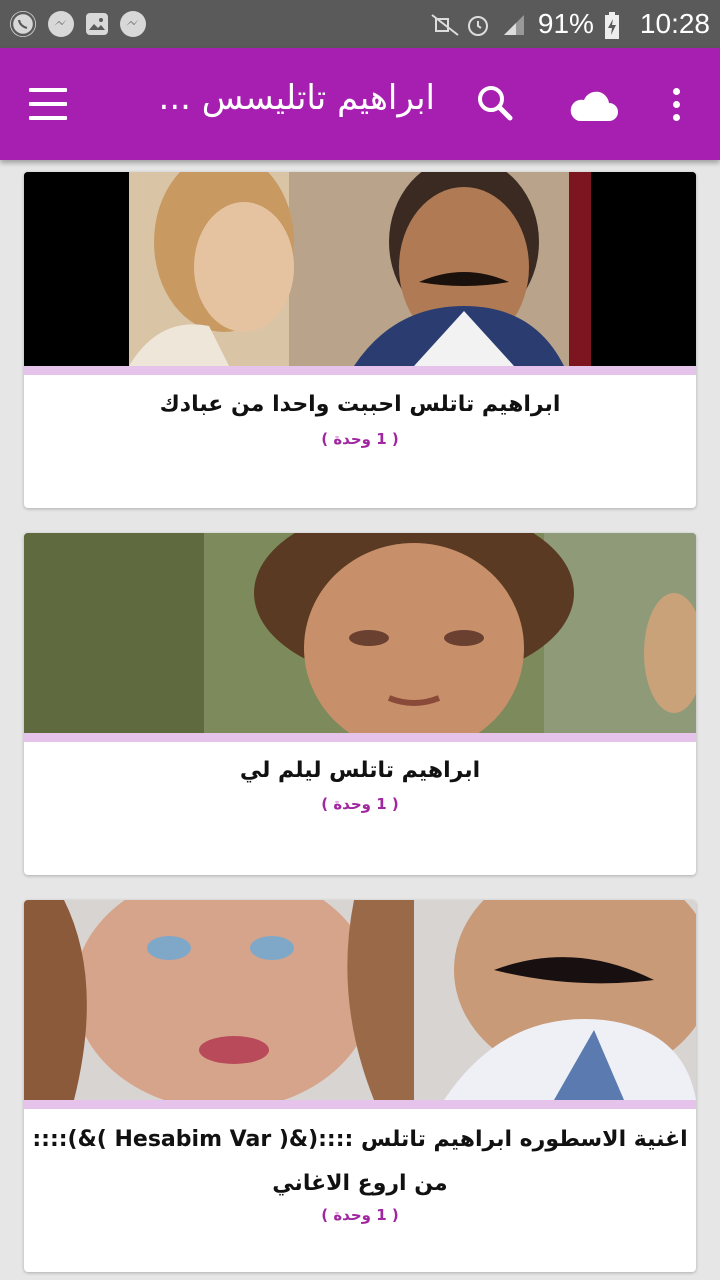 Image resolution: width=720 pixels, height=1280 pixels. Describe the element at coordinates (676, 91) in the screenshot. I see `more-vert-icon` at that location.